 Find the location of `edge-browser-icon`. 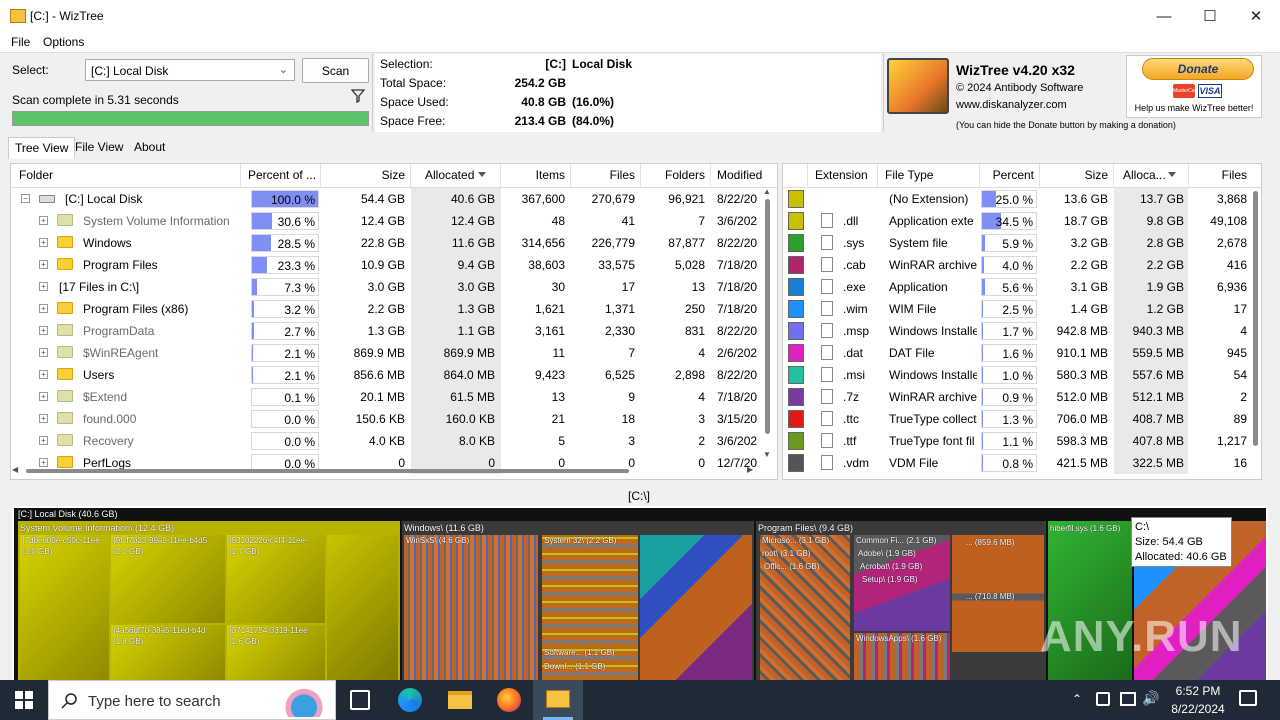

edge-browser-icon is located at coordinates (410, 700).